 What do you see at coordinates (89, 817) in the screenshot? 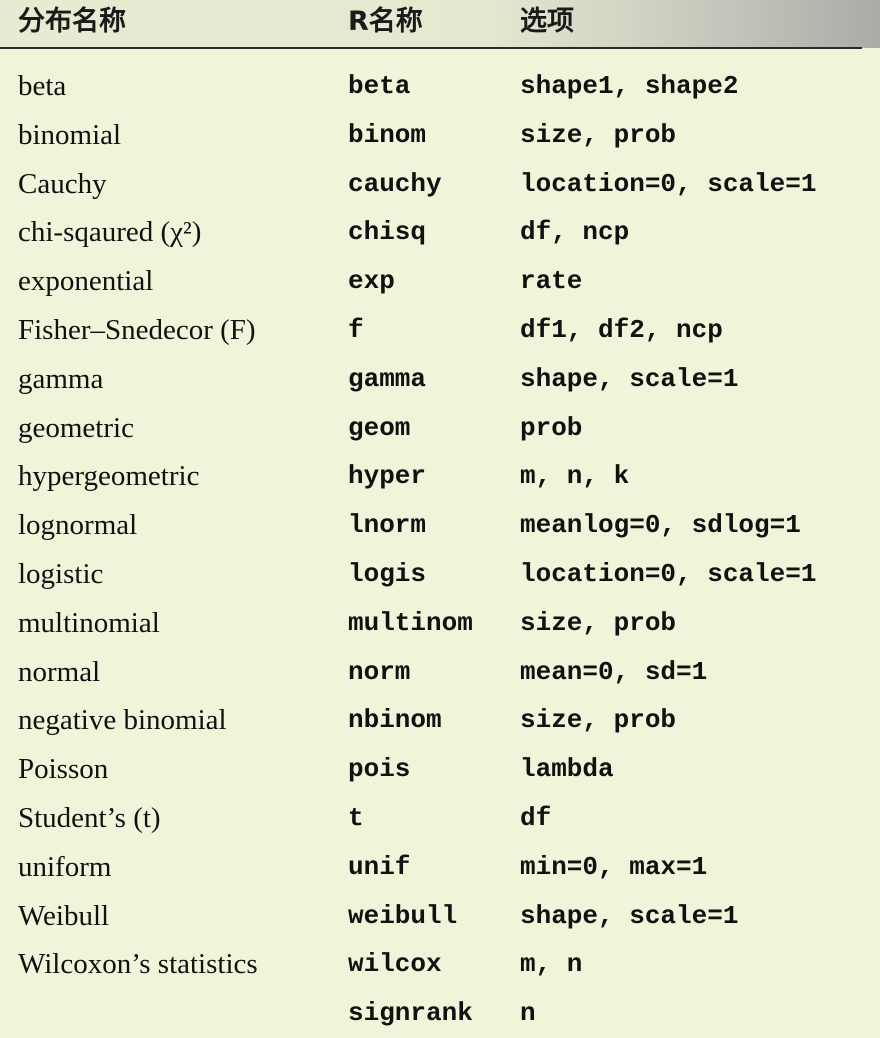
I see `distribution-name: Student’s (t)` at bounding box center [89, 817].